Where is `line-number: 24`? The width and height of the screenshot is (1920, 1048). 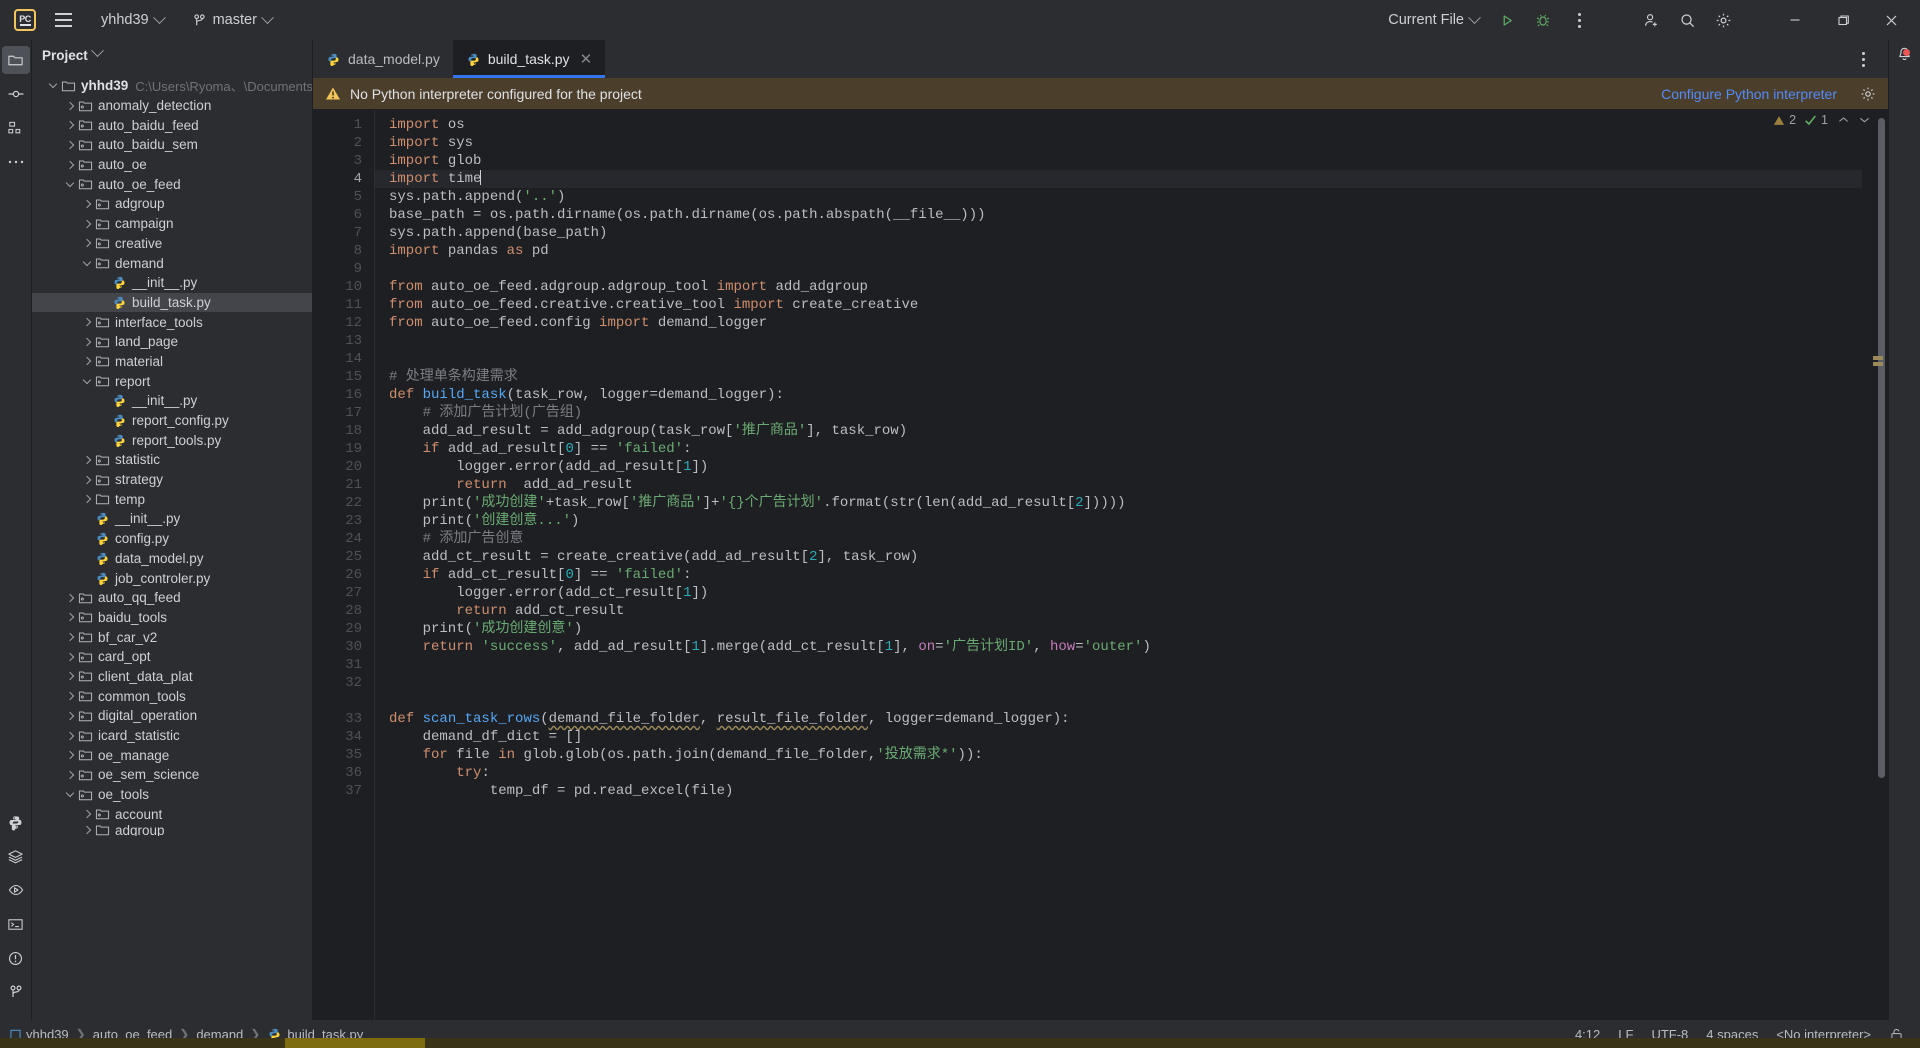
line-number: 24 is located at coordinates (344, 539).